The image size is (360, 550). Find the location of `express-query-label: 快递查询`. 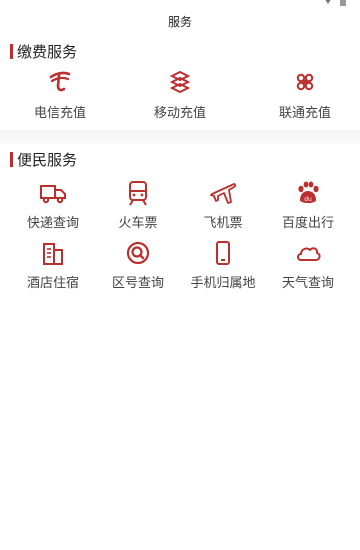

express-query-label: 快递查询 is located at coordinates (52, 223).